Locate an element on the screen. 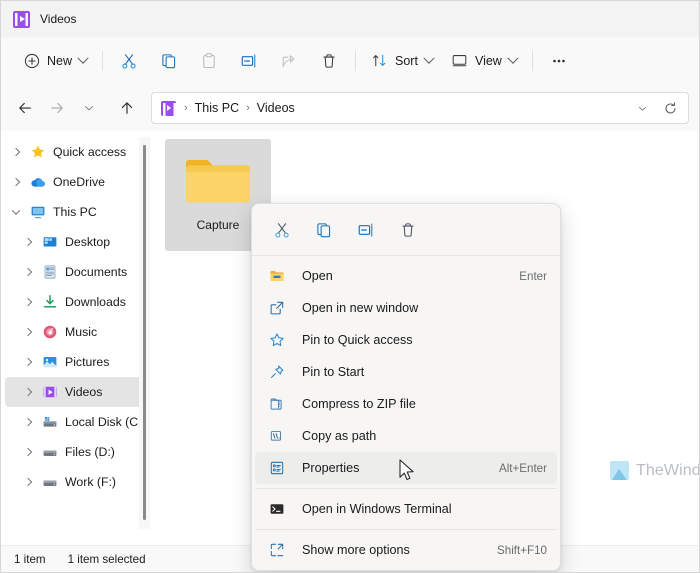  zip-icon is located at coordinates (276, 404).